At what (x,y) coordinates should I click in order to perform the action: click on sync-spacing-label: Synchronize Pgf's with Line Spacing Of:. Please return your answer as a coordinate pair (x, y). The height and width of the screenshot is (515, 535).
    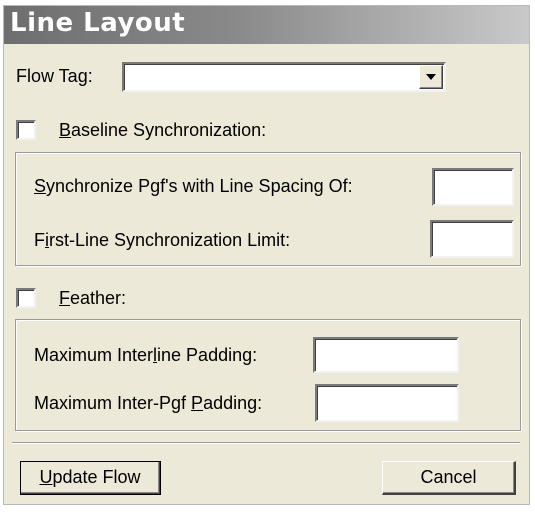
    Looking at the image, I should click on (193, 186).